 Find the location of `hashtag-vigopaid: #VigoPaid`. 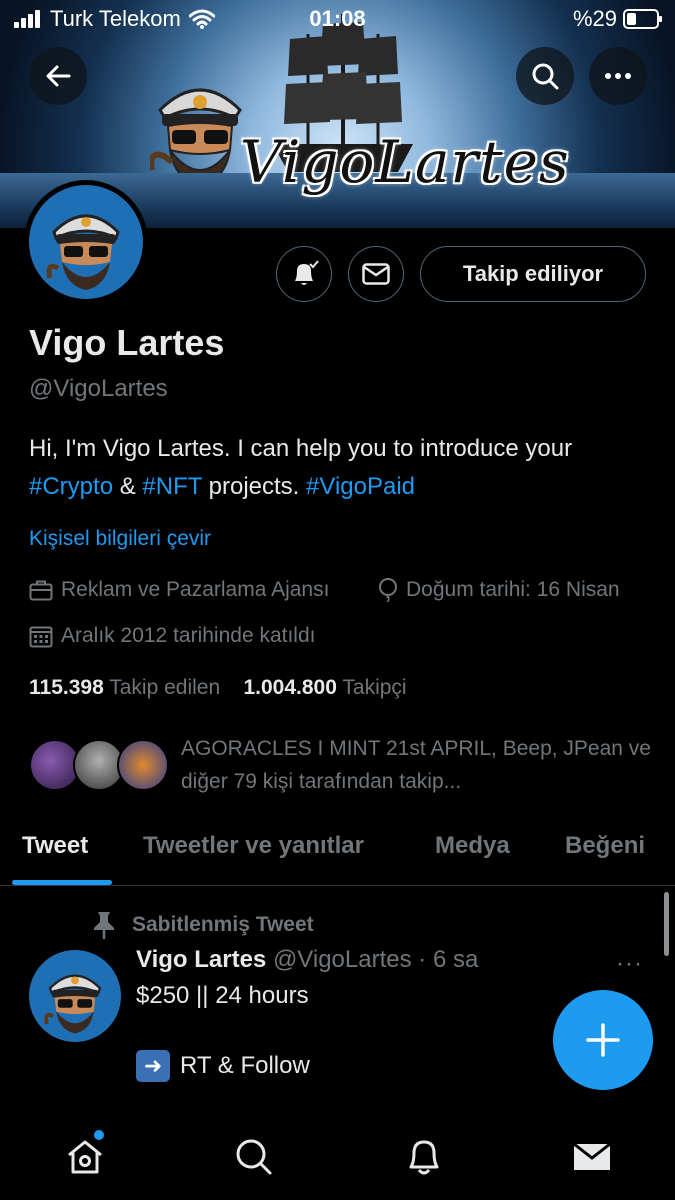

hashtag-vigopaid: #VigoPaid is located at coordinates (360, 486).